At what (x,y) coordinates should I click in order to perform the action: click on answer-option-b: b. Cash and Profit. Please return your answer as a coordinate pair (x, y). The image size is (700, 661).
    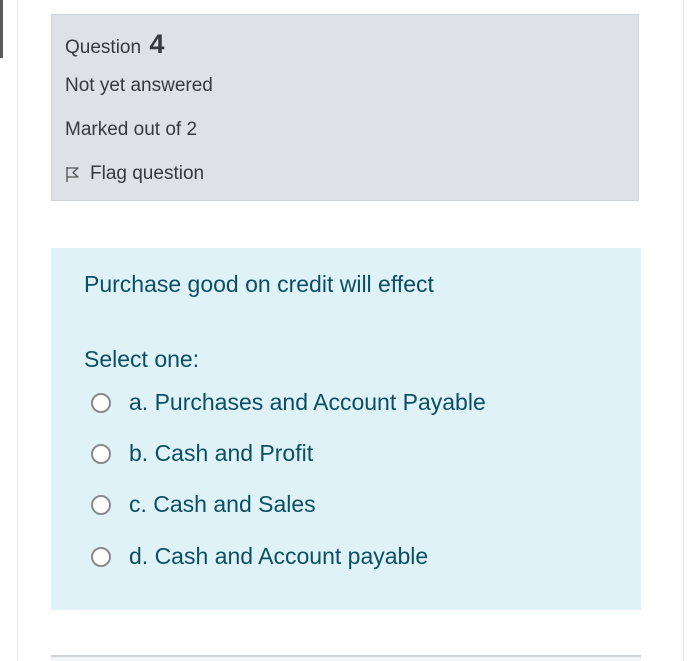
    Looking at the image, I should click on (202, 453).